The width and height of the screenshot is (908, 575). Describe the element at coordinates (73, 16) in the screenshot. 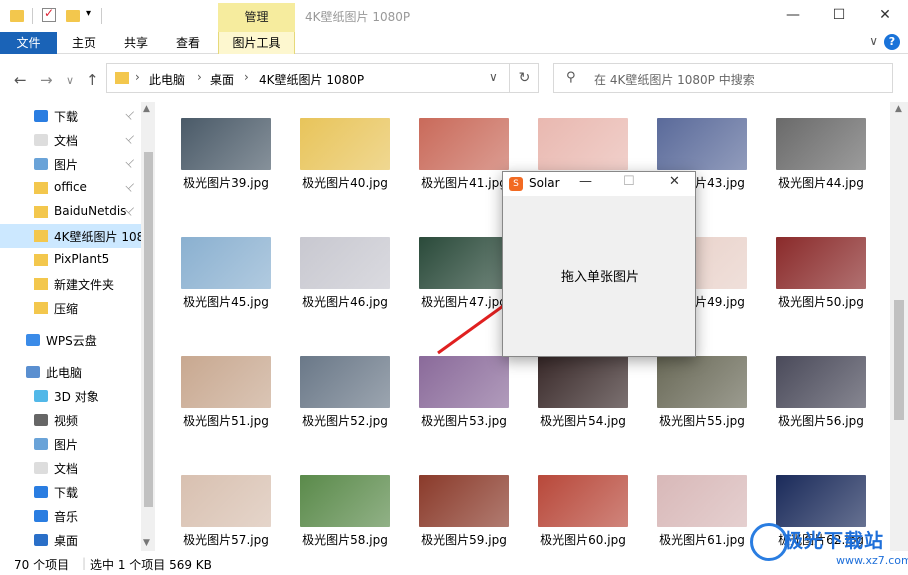

I see `new-folder-icon` at that location.